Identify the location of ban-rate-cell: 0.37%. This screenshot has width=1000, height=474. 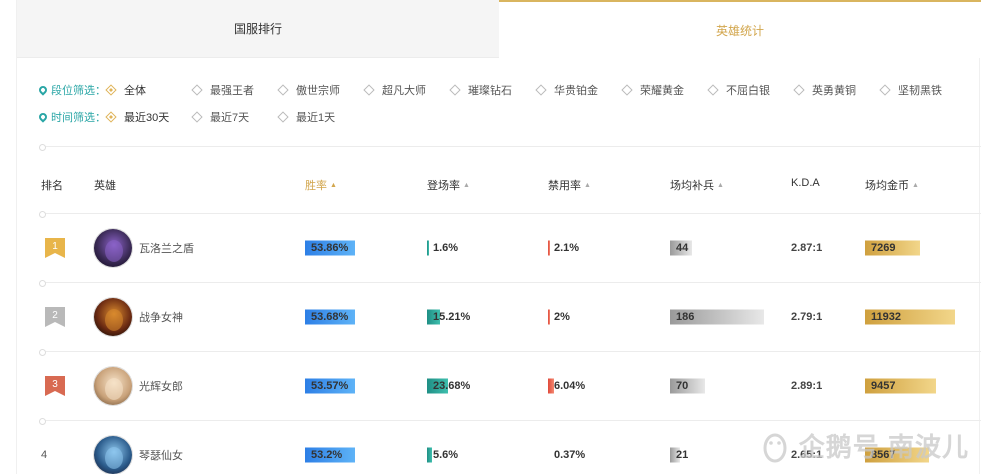
(570, 455).